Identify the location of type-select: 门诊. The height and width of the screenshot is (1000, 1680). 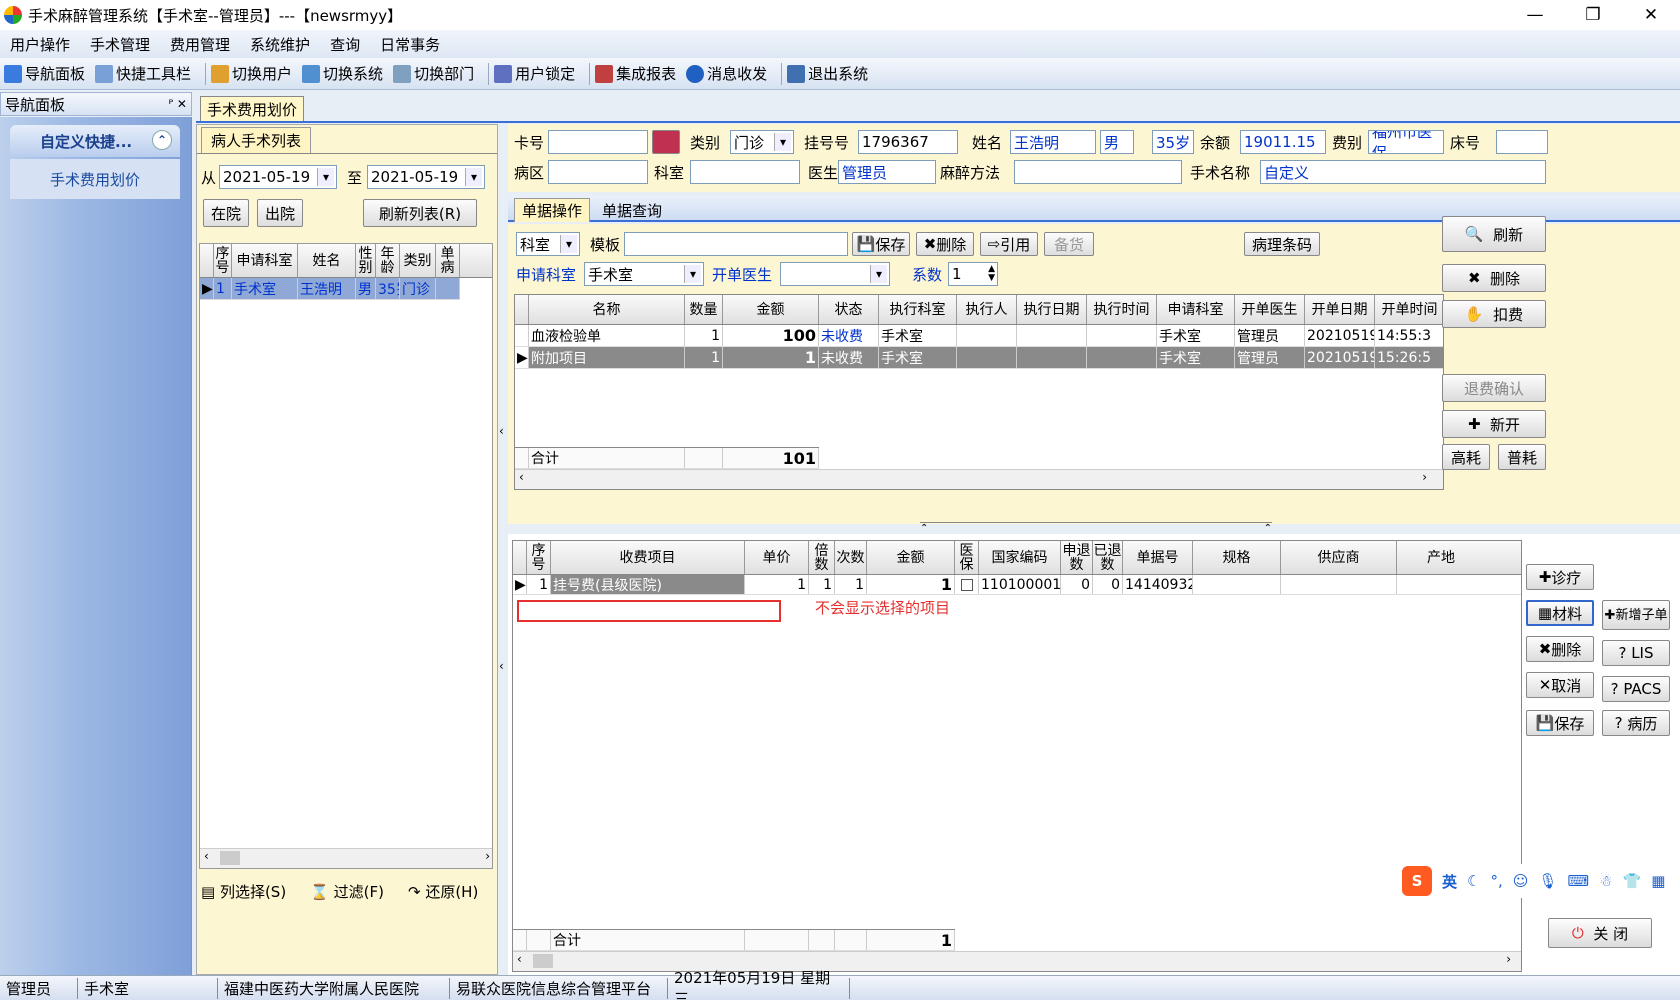
(762, 142).